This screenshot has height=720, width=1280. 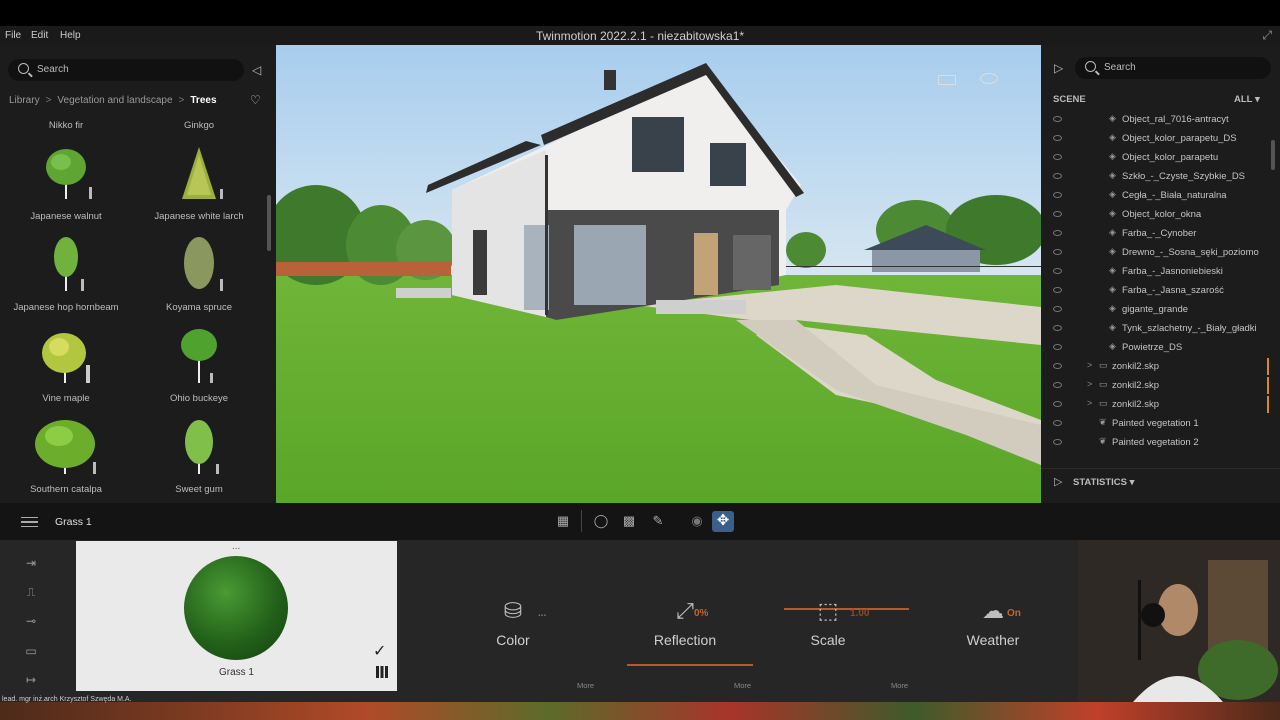 I want to click on scene-item: ◈ Tynk_szlachetny_-_Biały_gładki, so click(x=1156, y=329).